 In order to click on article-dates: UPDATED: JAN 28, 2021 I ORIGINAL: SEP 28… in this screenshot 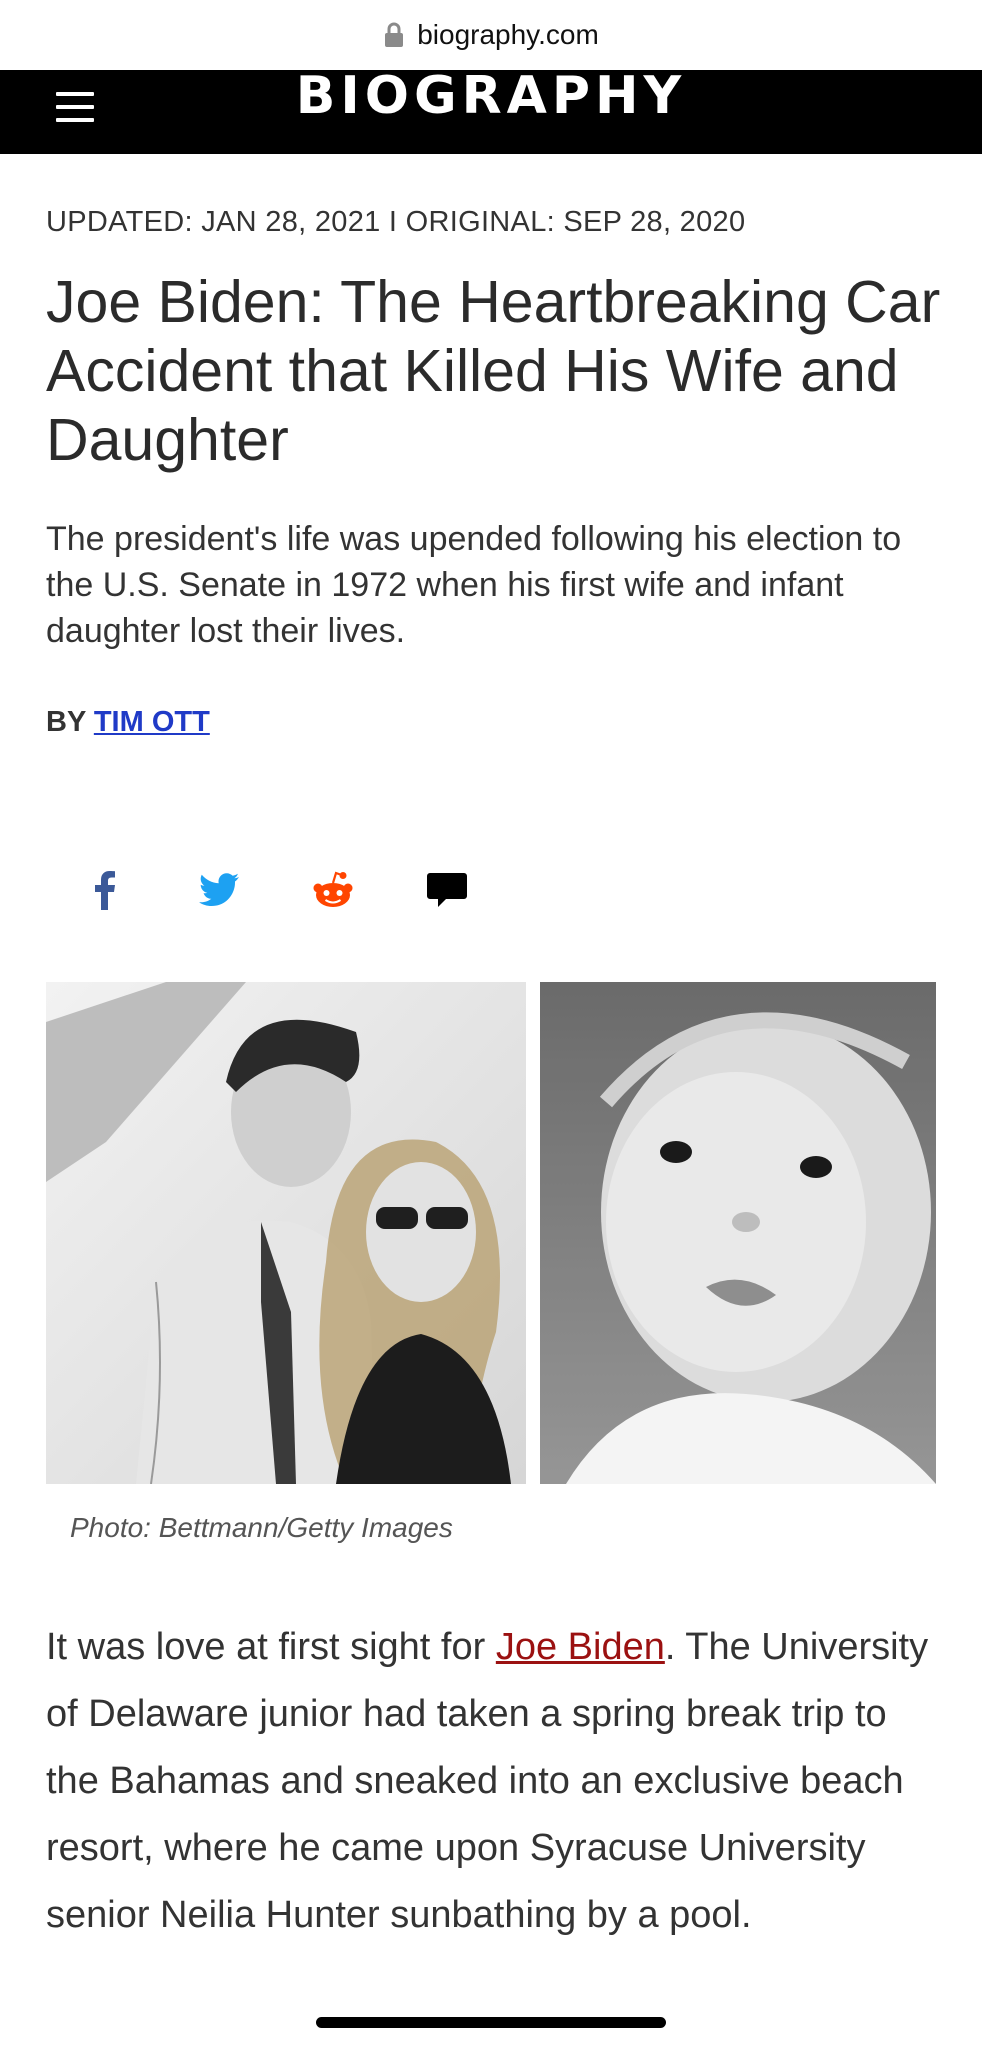, I will do `click(396, 222)`.